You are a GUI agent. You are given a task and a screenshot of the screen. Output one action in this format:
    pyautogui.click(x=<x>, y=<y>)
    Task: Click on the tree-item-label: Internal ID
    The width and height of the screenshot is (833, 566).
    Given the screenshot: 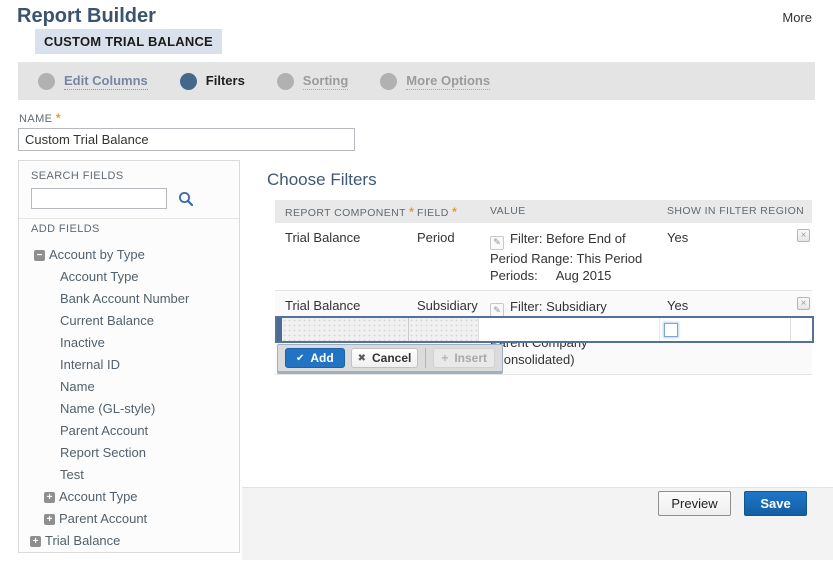 What is the action you would take?
    pyautogui.click(x=90, y=364)
    